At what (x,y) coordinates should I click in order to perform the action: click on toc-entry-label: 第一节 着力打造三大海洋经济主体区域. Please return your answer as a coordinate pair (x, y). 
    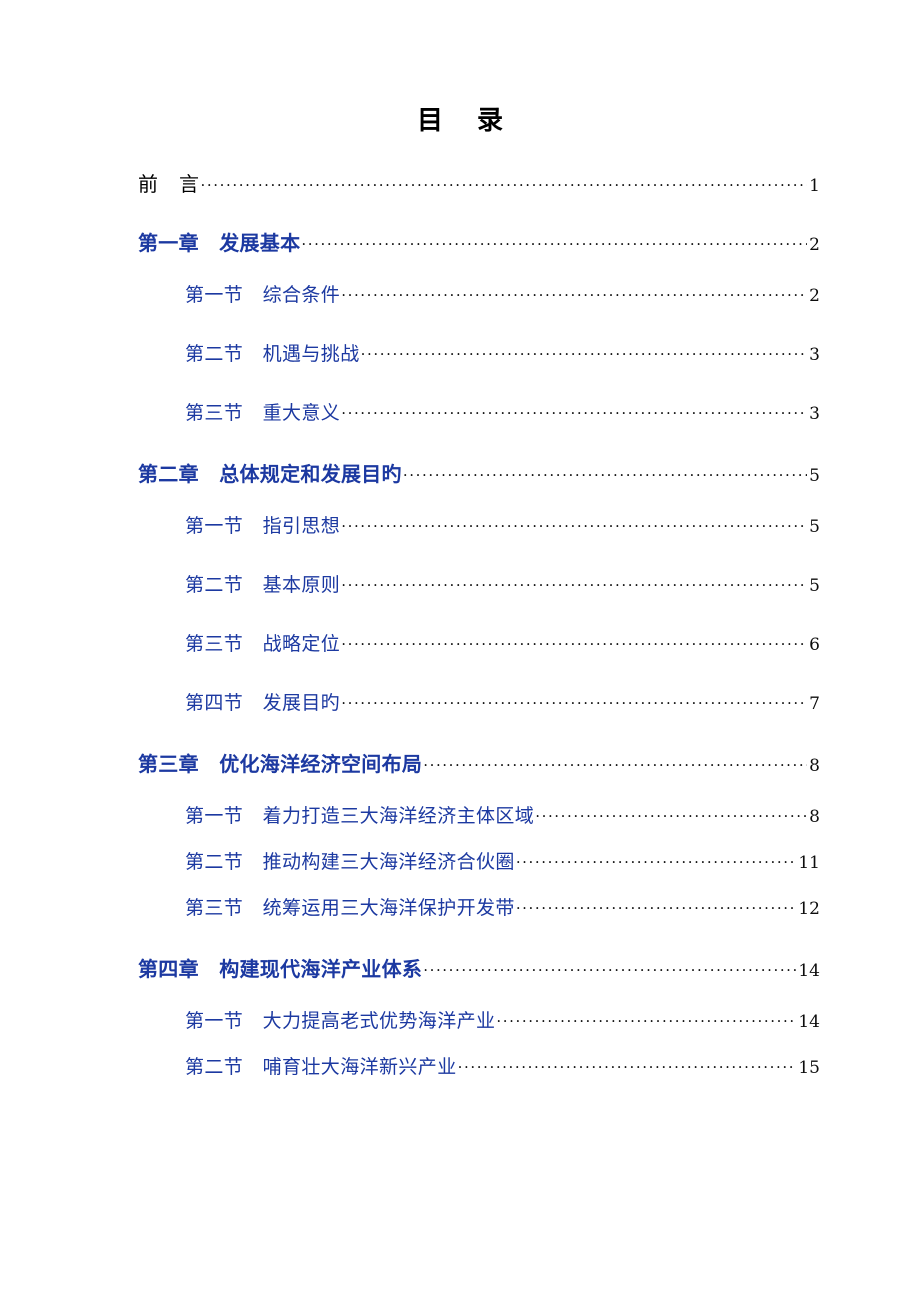
    Looking at the image, I should click on (360, 816).